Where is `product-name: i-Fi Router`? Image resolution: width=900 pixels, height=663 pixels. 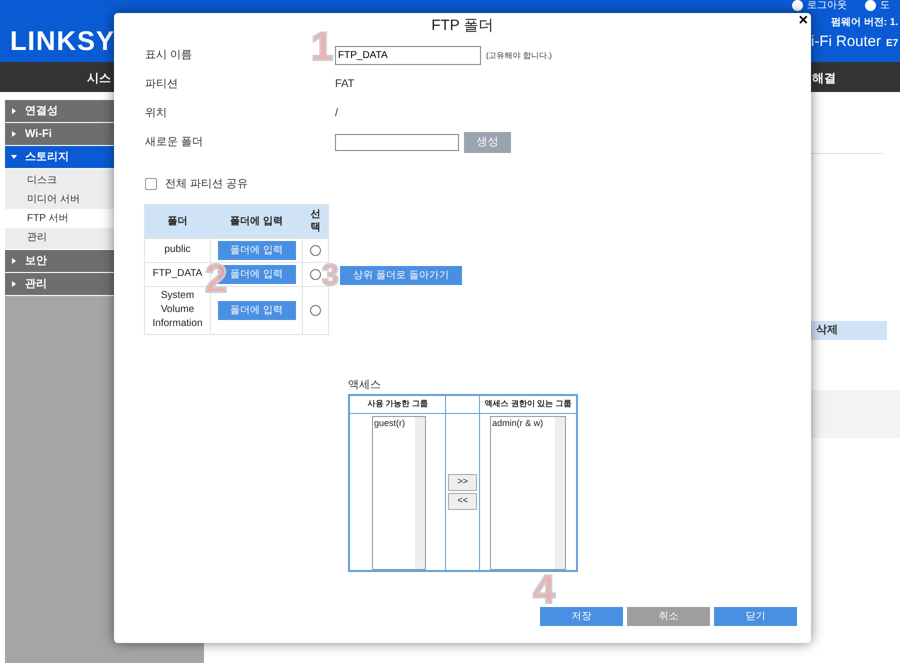 product-name: i-Fi Router is located at coordinates (846, 42).